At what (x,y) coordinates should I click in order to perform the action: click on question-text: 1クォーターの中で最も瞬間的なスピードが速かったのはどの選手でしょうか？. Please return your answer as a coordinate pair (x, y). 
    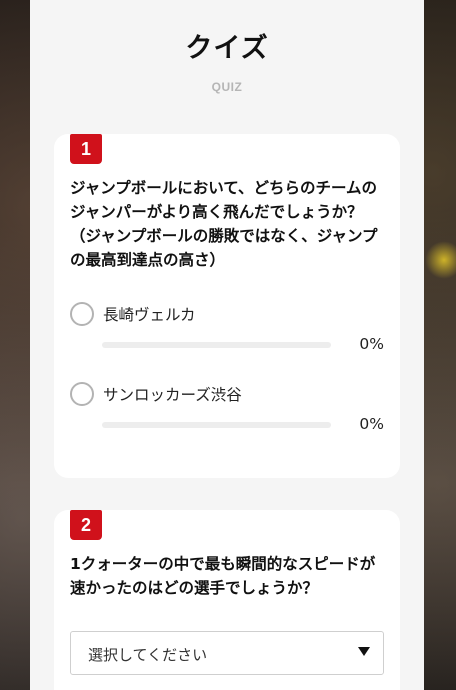
    Looking at the image, I should click on (223, 576).